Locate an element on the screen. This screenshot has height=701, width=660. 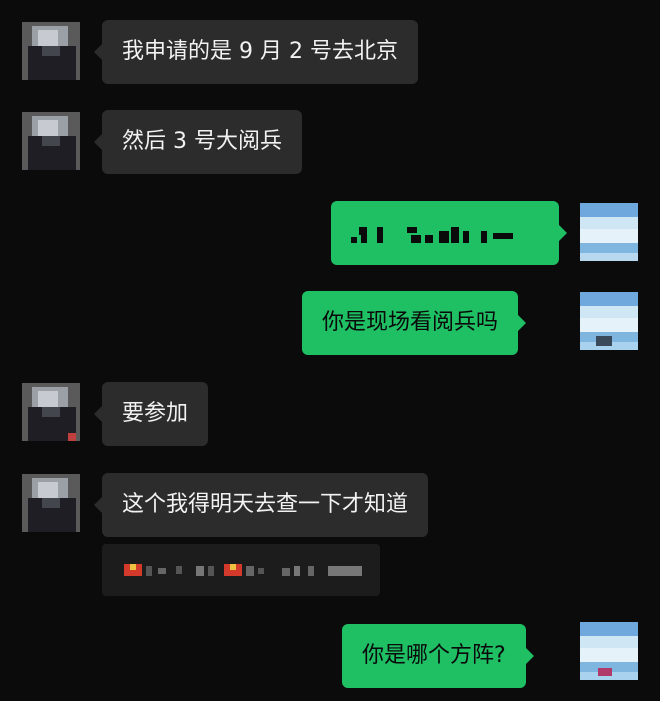
outgoing-message-bubble: 你是现场看阅兵吗 is located at coordinates (414, 323).